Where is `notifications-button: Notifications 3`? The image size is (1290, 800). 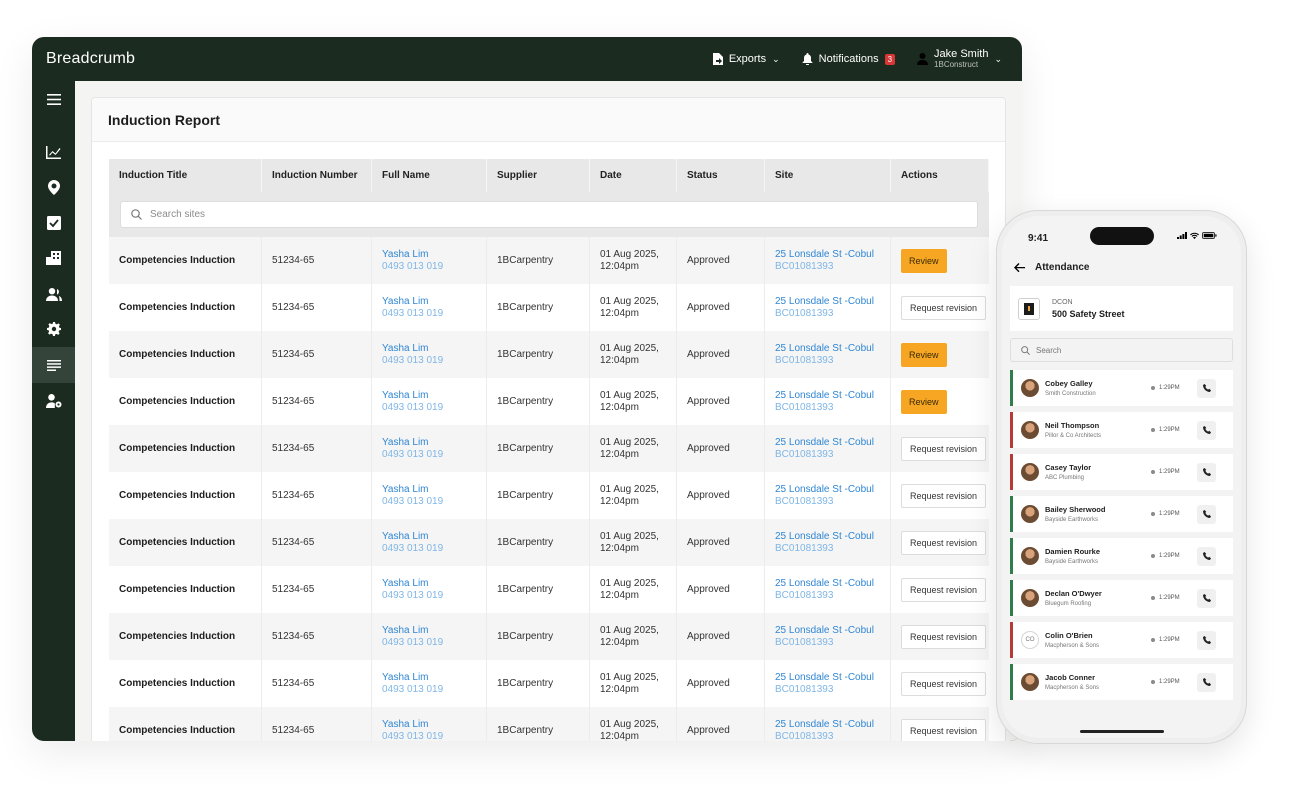
notifications-button: Notifications 3 is located at coordinates (849, 59).